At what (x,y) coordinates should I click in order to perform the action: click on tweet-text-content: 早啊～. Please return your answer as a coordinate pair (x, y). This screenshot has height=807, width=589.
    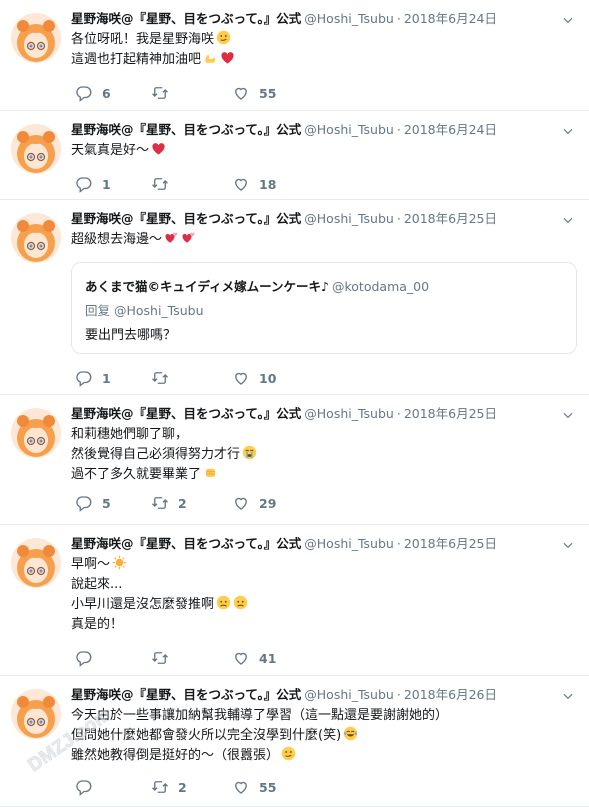
    Looking at the image, I should click on (91, 564).